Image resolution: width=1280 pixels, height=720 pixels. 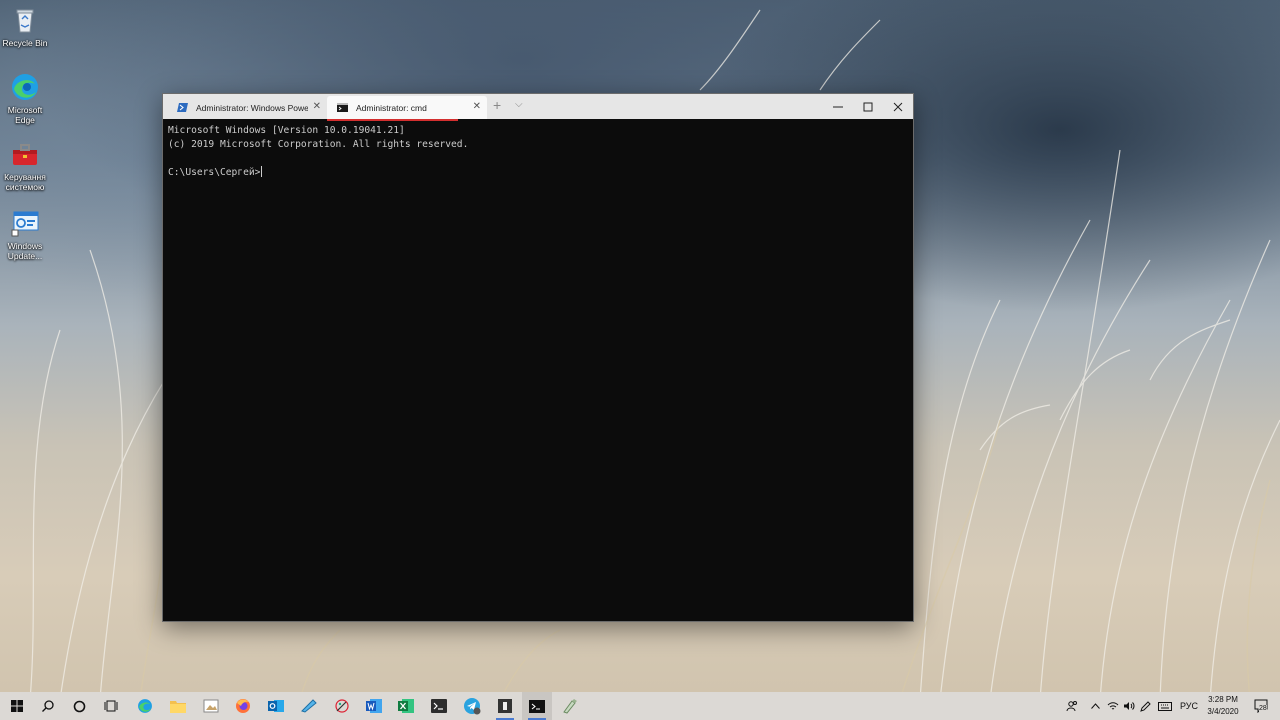 I want to click on taskbar-notes, so click(x=505, y=706).